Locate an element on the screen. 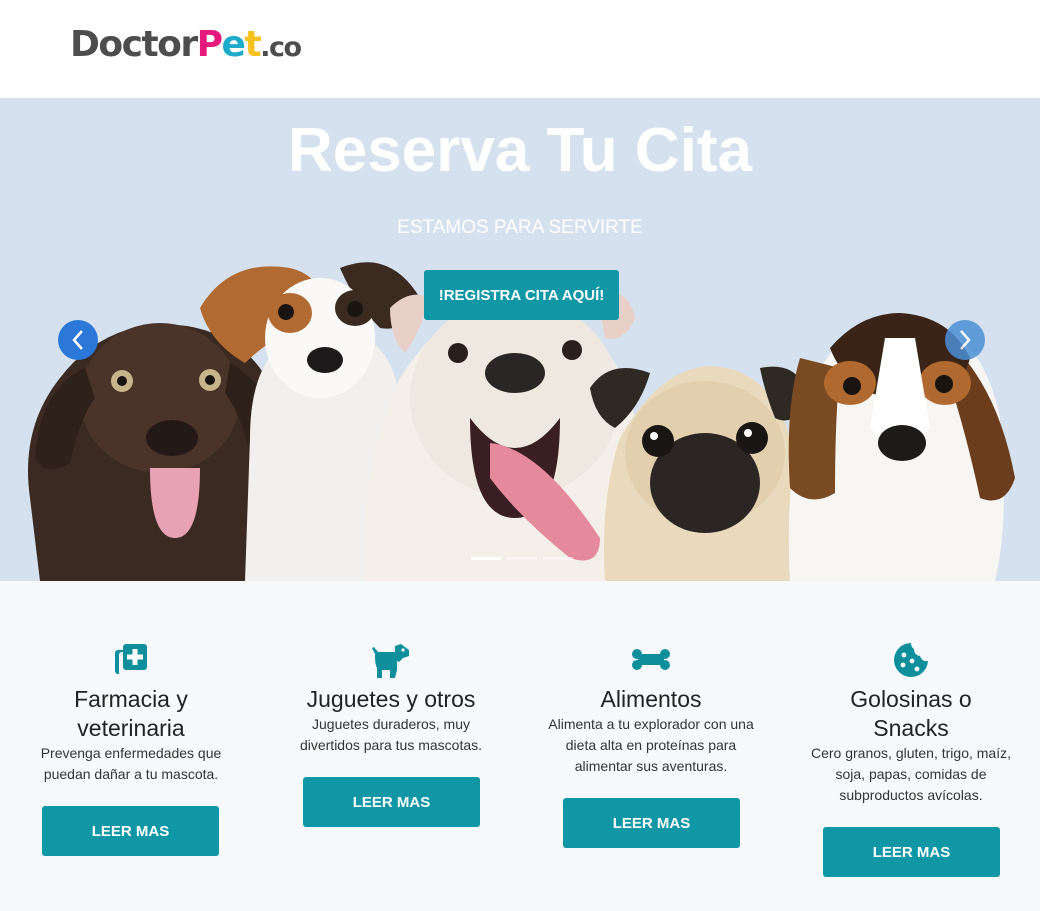 The image size is (1040, 911). chevron-left-icon is located at coordinates (77, 340).